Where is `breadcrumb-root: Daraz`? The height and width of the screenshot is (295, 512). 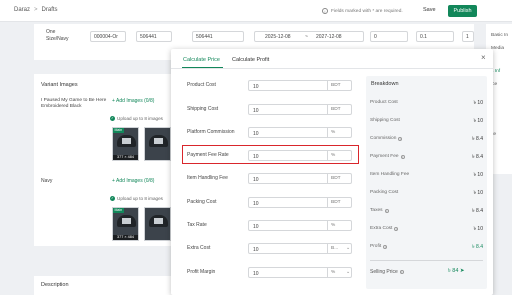
breadcrumb-root: Daraz is located at coordinates (22, 10).